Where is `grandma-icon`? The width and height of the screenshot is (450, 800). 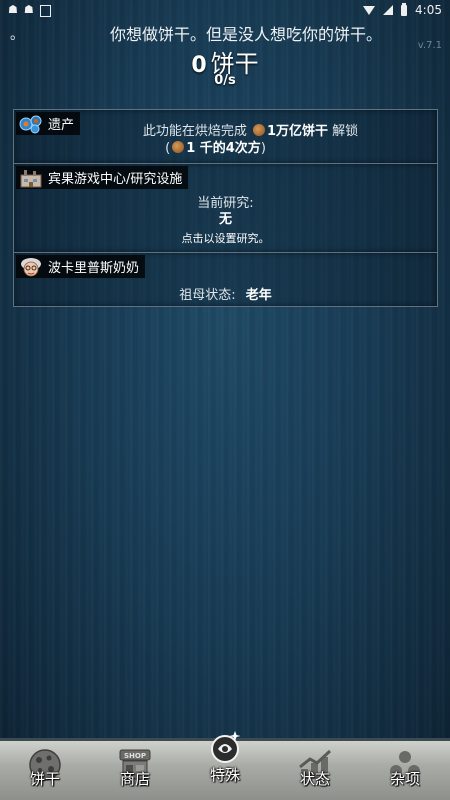
grandma-icon is located at coordinates (31, 267).